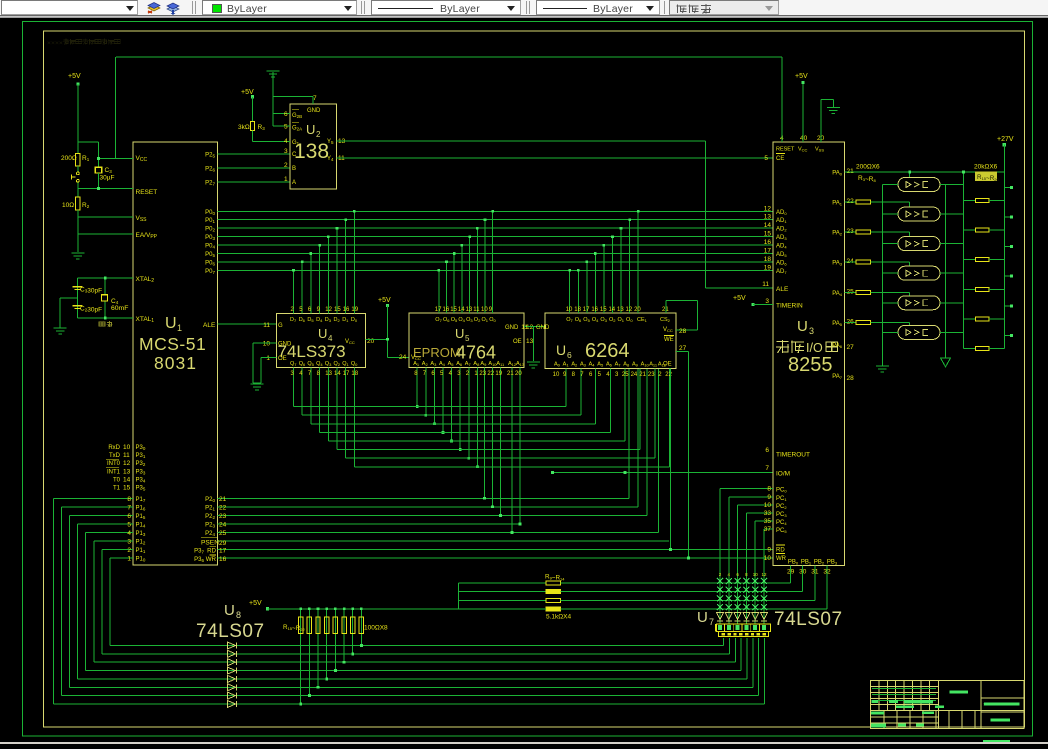 Image resolution: width=1048 pixels, height=749 pixels. What do you see at coordinates (141, 489) in the screenshot?
I see `svg-text: P35` at bounding box center [141, 489].